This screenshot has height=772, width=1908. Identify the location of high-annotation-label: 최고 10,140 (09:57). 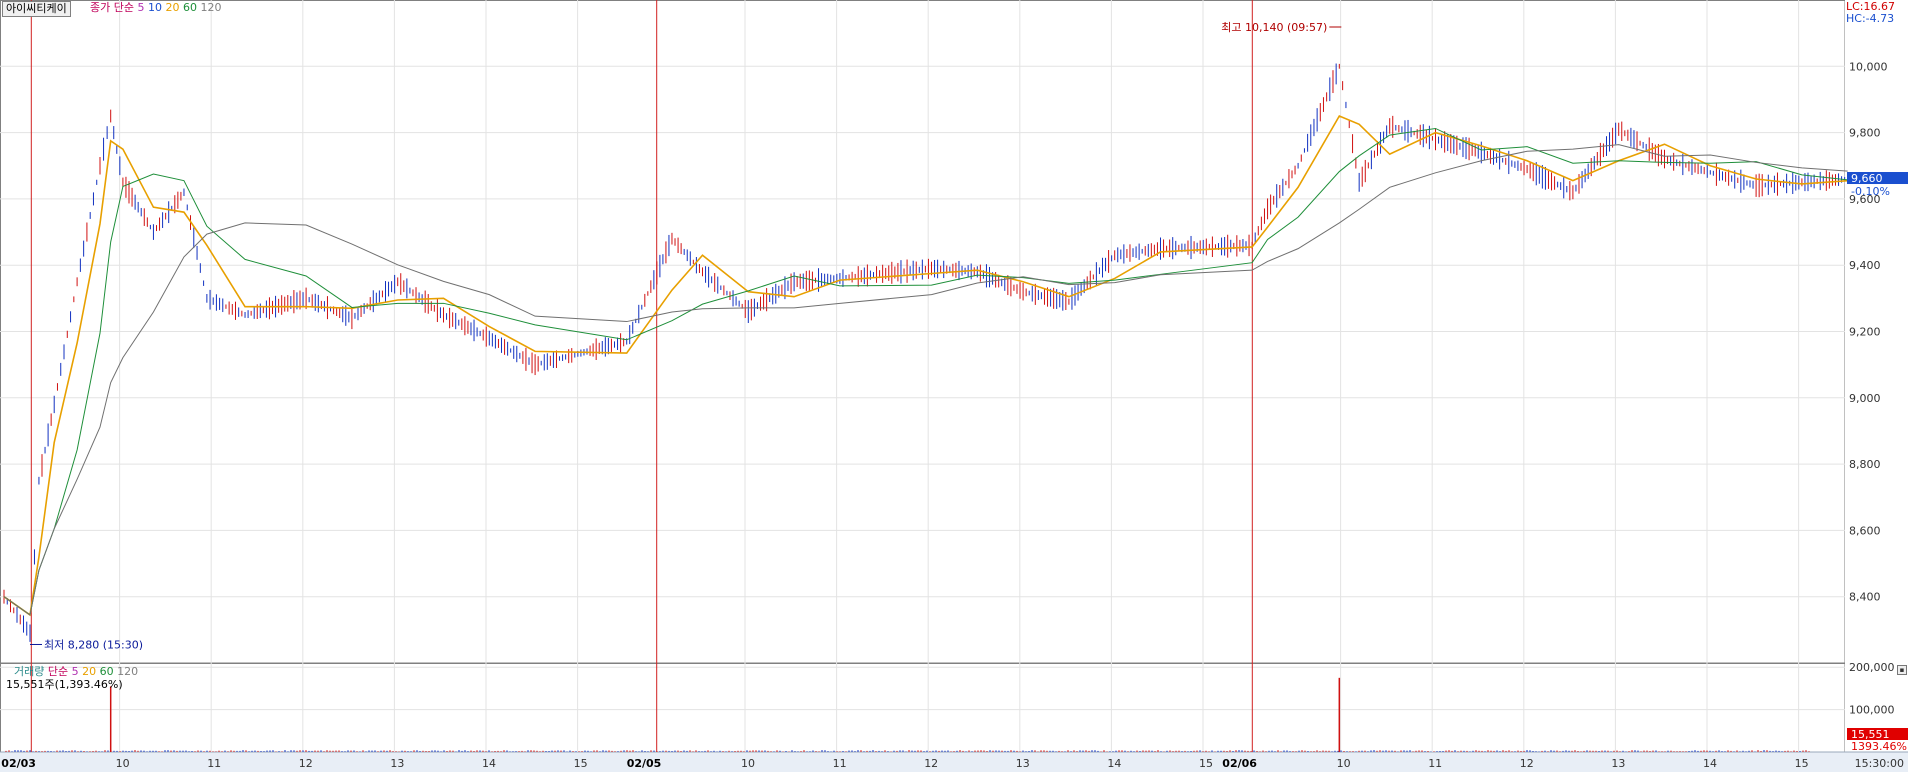
(1274, 27).